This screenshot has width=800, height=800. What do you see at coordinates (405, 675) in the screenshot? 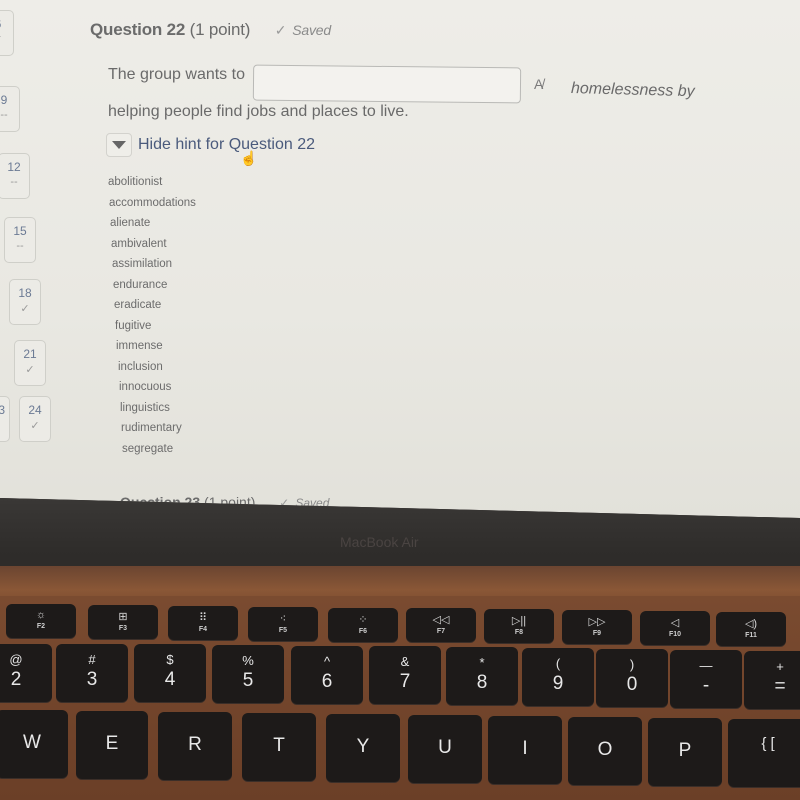
I see `key-7: & 7` at bounding box center [405, 675].